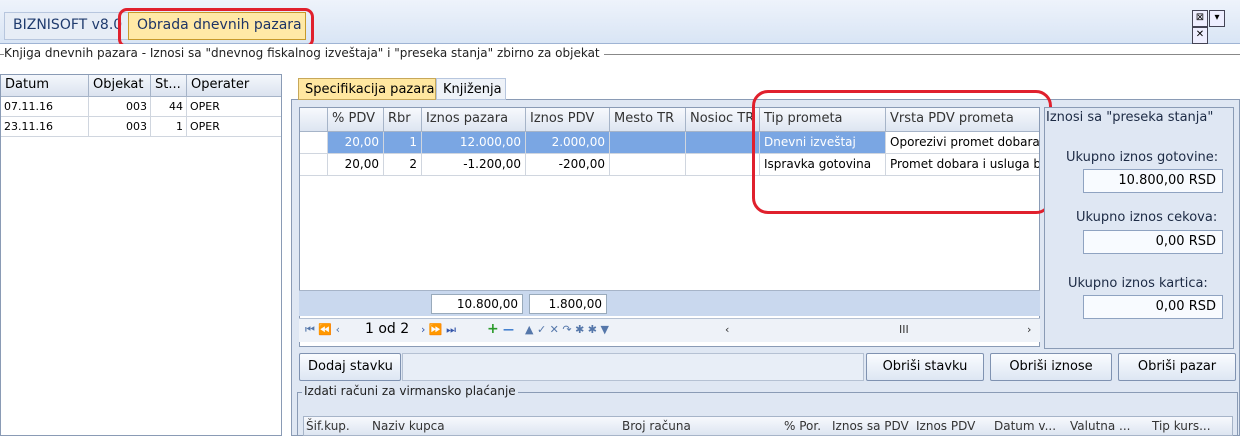 The height and width of the screenshot is (436, 1240). Describe the element at coordinates (356, 120) in the screenshot. I see `col-pdv: % PDV` at that location.